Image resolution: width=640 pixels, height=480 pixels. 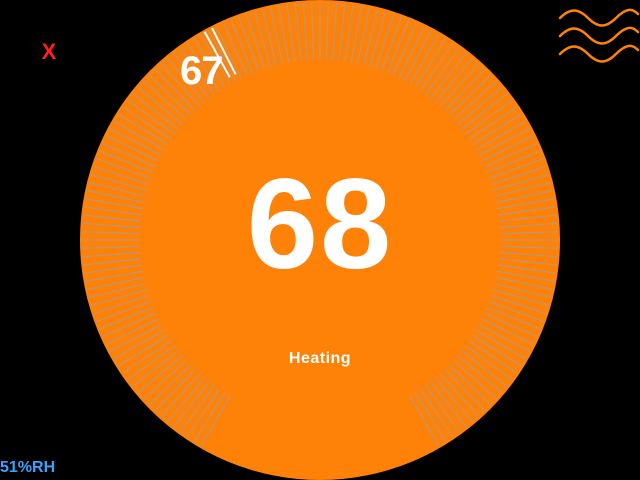 I want to click on mode-label: Heating, so click(x=320, y=358).